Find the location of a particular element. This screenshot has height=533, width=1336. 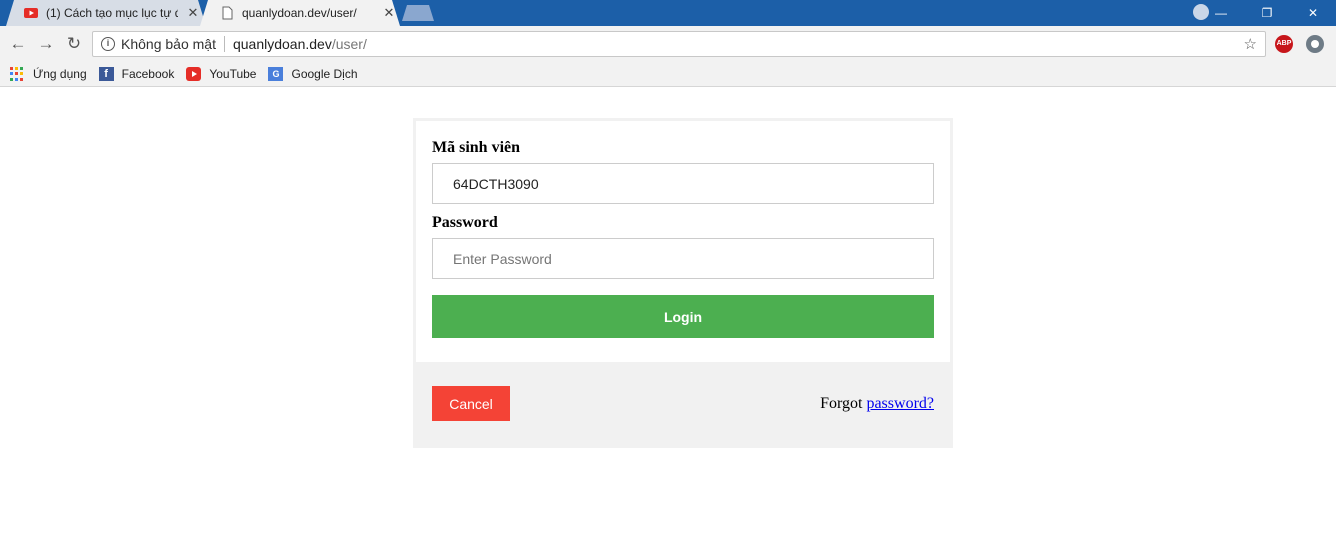

forward-icon: → is located at coordinates (46, 44).